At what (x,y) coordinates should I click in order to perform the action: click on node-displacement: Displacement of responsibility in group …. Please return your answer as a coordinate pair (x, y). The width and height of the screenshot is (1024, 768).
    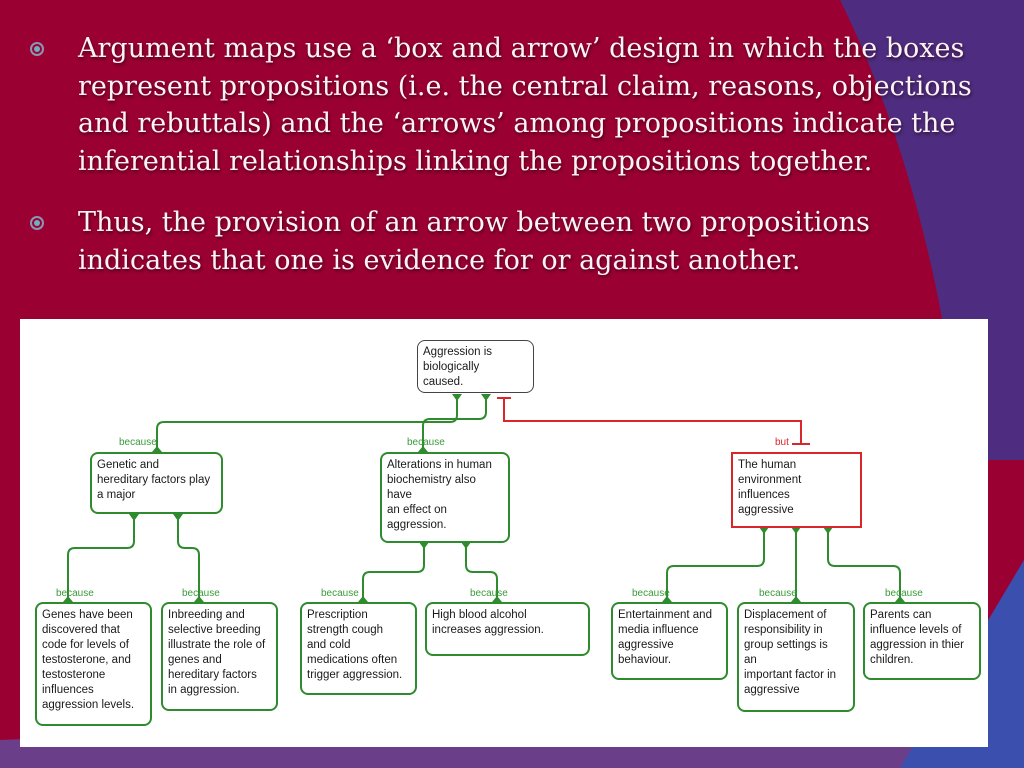
    Looking at the image, I should click on (796, 657).